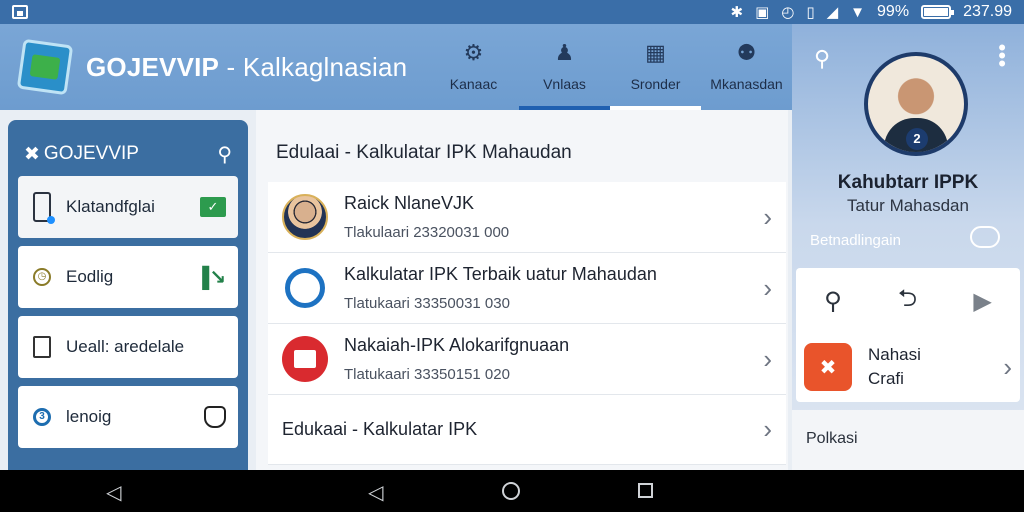 Image resolution: width=1024 pixels, height=512 pixels. What do you see at coordinates (215, 417) in the screenshot?
I see `shield-icon` at bounding box center [215, 417].